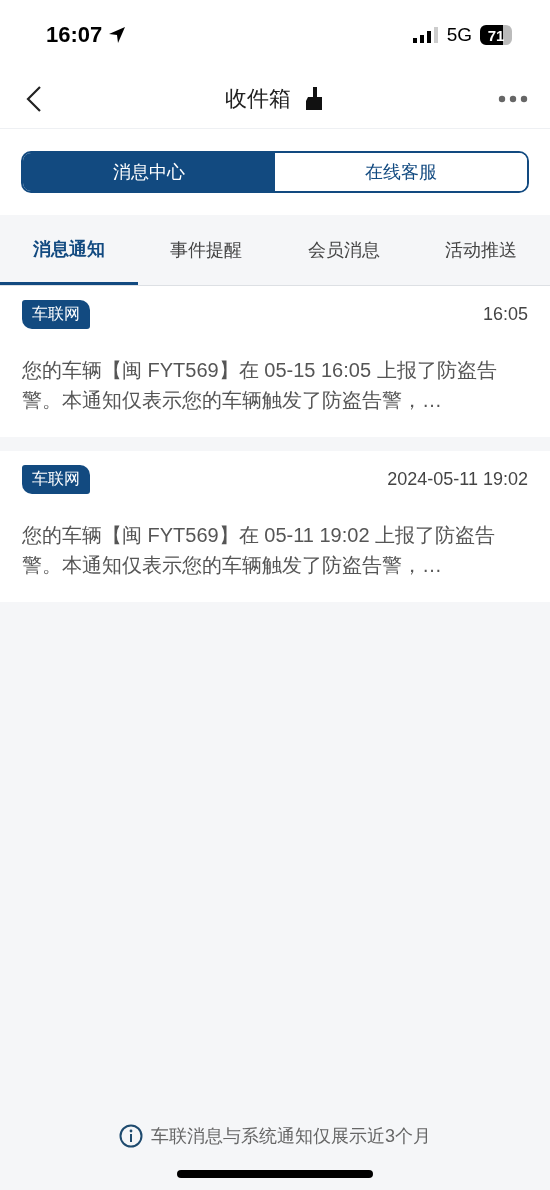  What do you see at coordinates (513, 99) in the screenshot?
I see `more-icon` at bounding box center [513, 99].